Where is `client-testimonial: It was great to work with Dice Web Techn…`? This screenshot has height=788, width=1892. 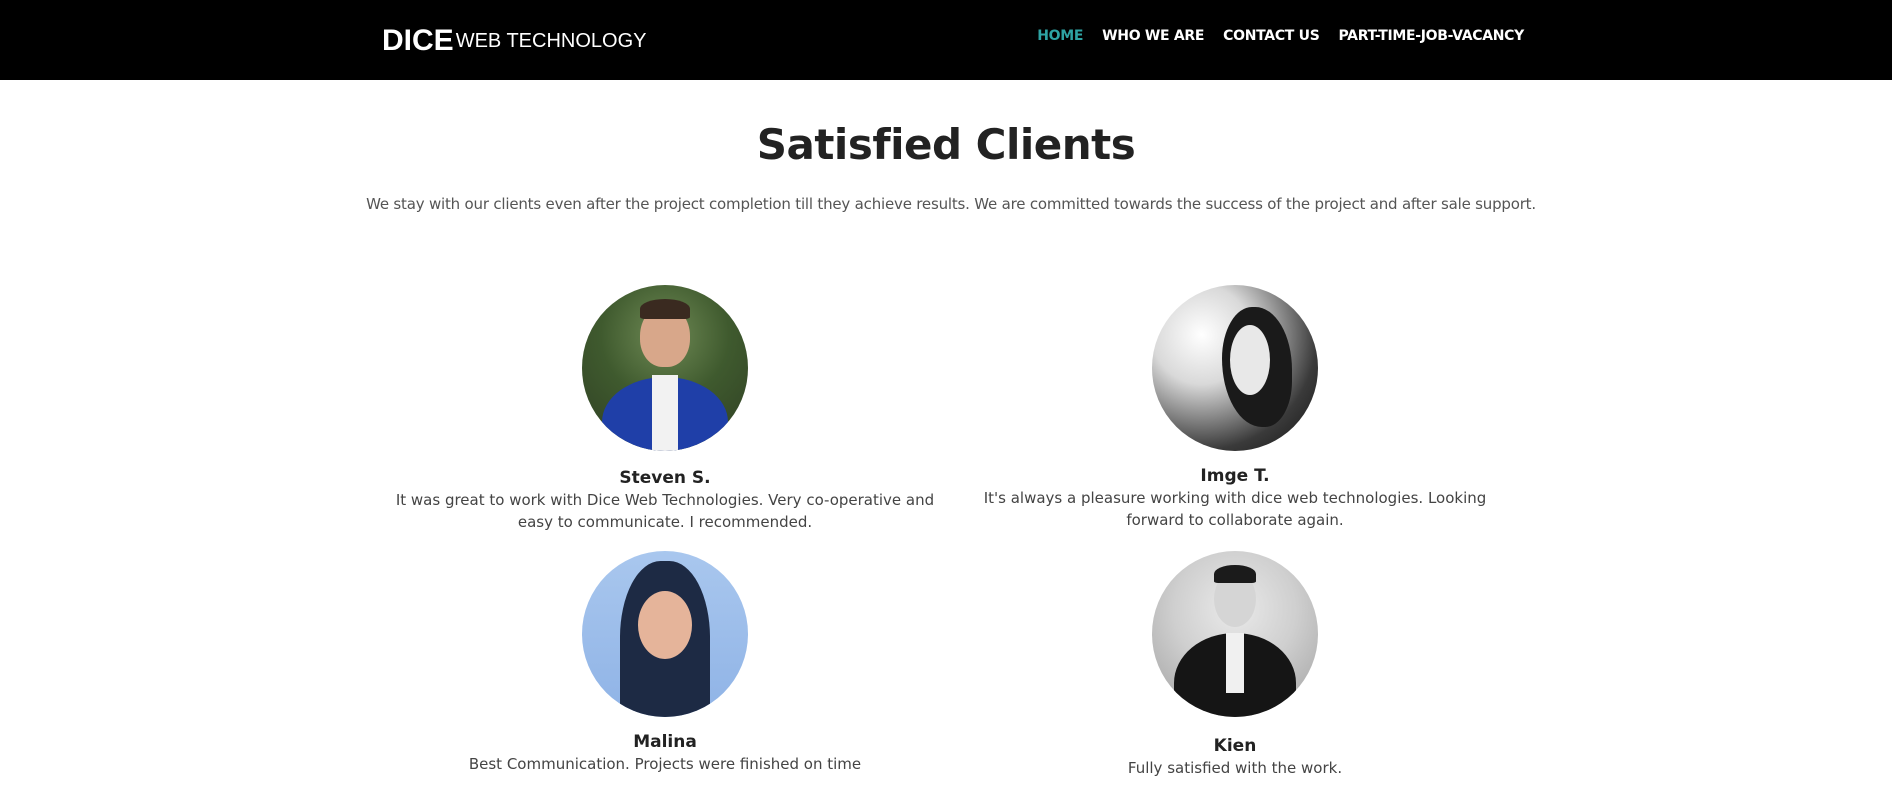 client-testimonial: It was great to work with Dice Web Techn… is located at coordinates (665, 511).